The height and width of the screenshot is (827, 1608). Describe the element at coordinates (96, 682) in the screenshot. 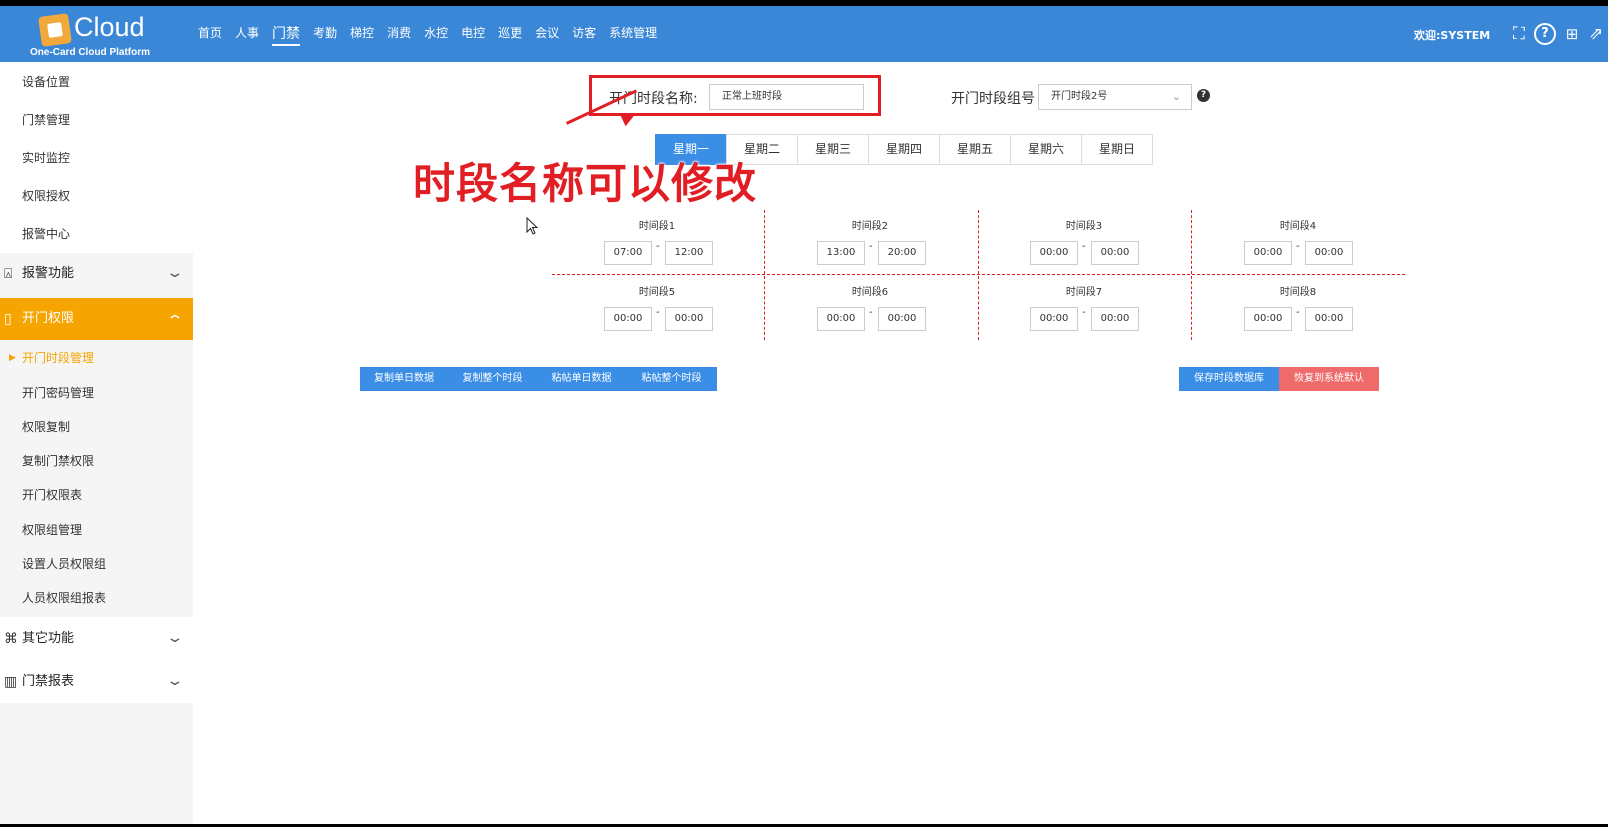

I see `sidebar-group-report: ▥ 门禁报表 ⌄` at that location.